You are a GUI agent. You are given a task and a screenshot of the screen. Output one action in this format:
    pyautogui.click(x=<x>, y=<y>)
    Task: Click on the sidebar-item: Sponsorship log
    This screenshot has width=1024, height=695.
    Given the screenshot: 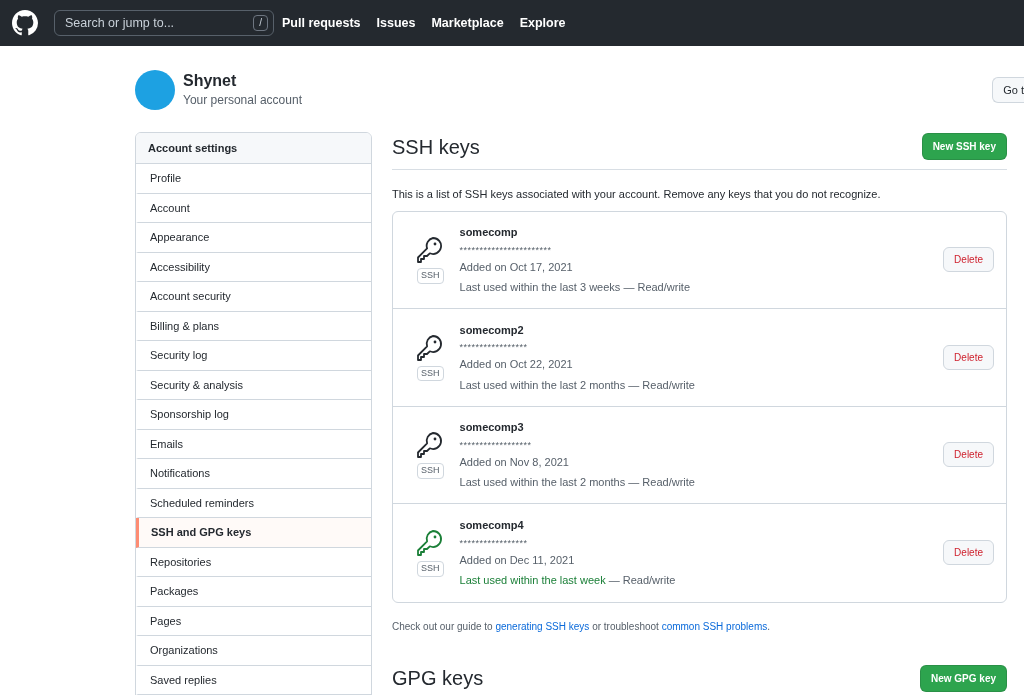 What is the action you would take?
    pyautogui.click(x=253, y=415)
    